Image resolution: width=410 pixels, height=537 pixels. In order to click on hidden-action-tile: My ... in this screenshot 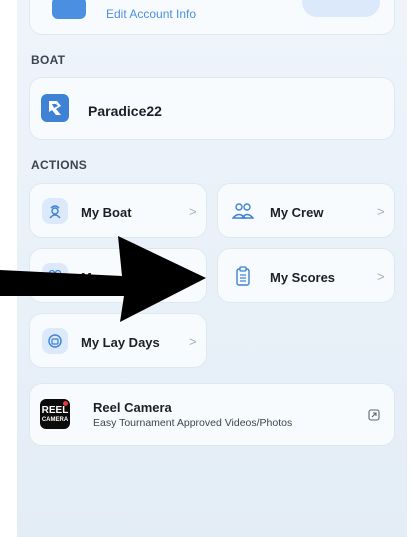, I will do `click(118, 275)`.